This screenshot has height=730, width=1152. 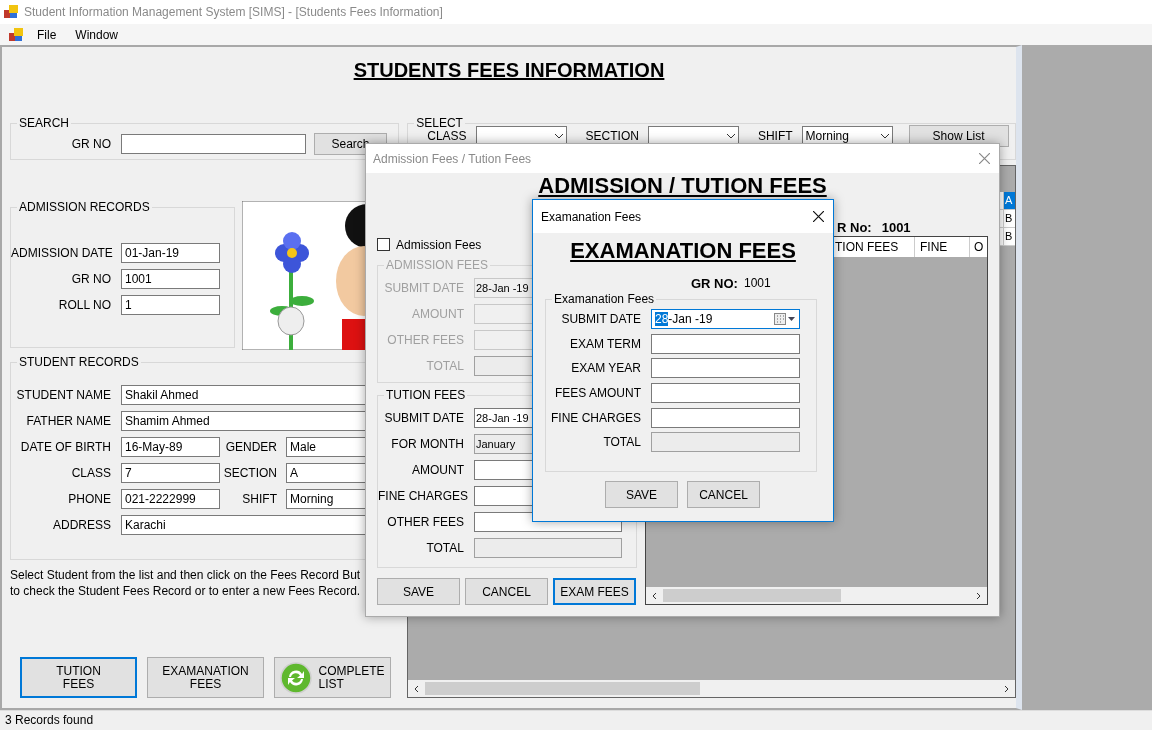 What do you see at coordinates (591, 216) in the screenshot?
I see `dialog-title: Examanation Fees` at bounding box center [591, 216].